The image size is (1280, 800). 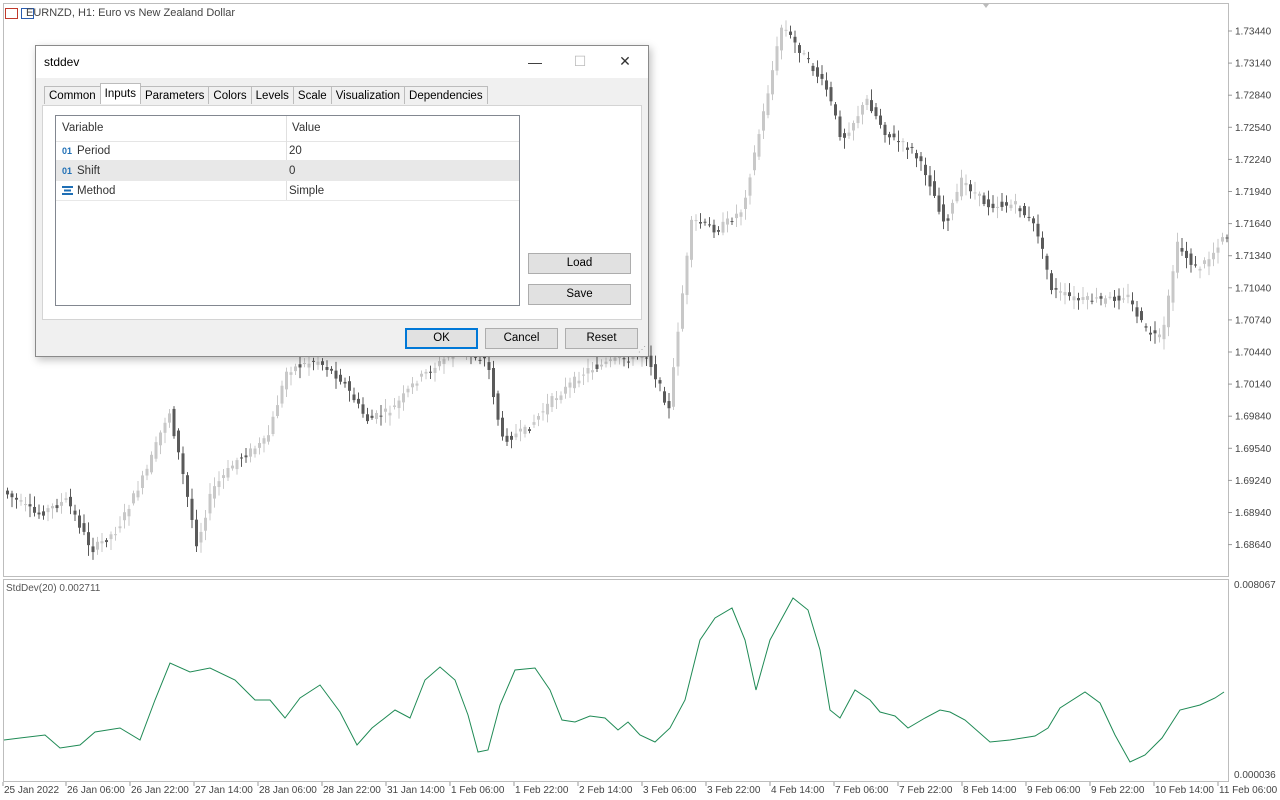 I want to click on value-cell: 0, so click(x=292, y=171).